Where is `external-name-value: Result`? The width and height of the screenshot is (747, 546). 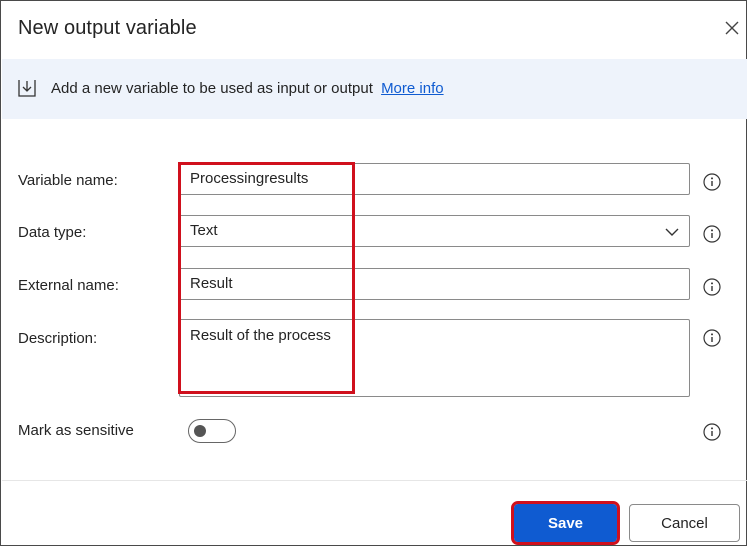 external-name-value: Result is located at coordinates (211, 283).